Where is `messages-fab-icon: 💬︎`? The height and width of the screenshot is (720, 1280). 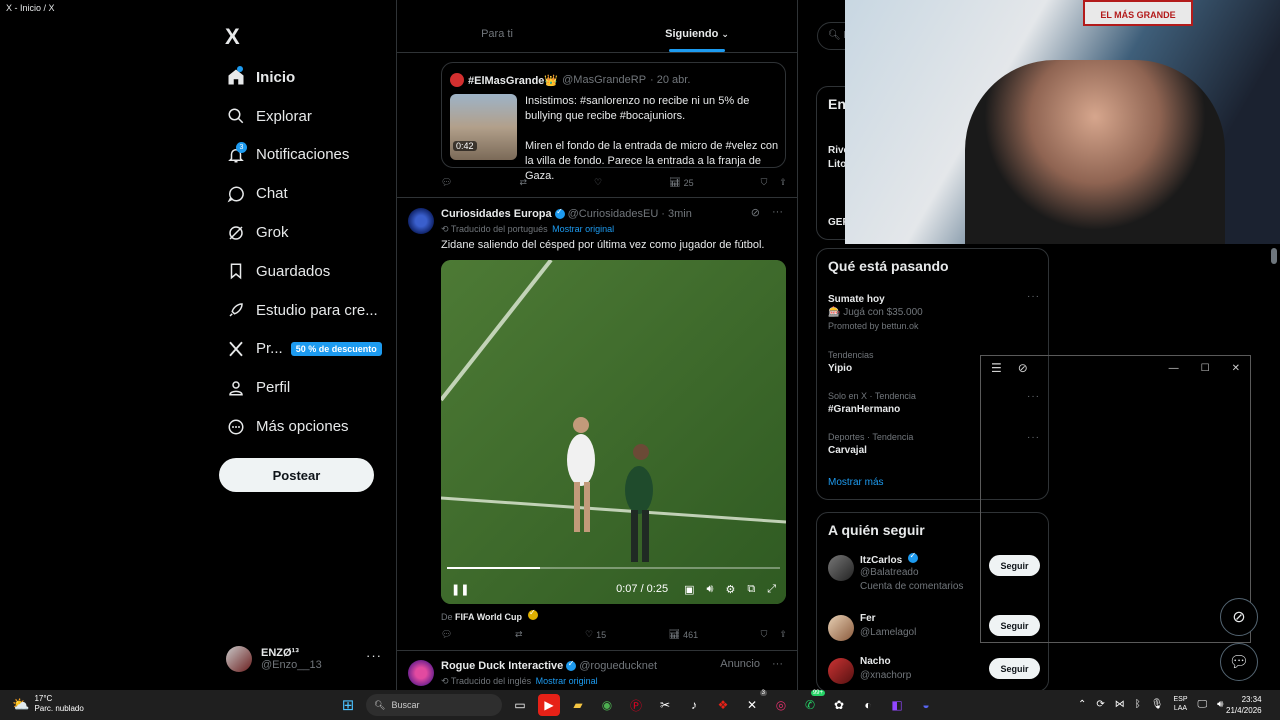 messages-fab-icon: 💬︎ is located at coordinates (1239, 662).